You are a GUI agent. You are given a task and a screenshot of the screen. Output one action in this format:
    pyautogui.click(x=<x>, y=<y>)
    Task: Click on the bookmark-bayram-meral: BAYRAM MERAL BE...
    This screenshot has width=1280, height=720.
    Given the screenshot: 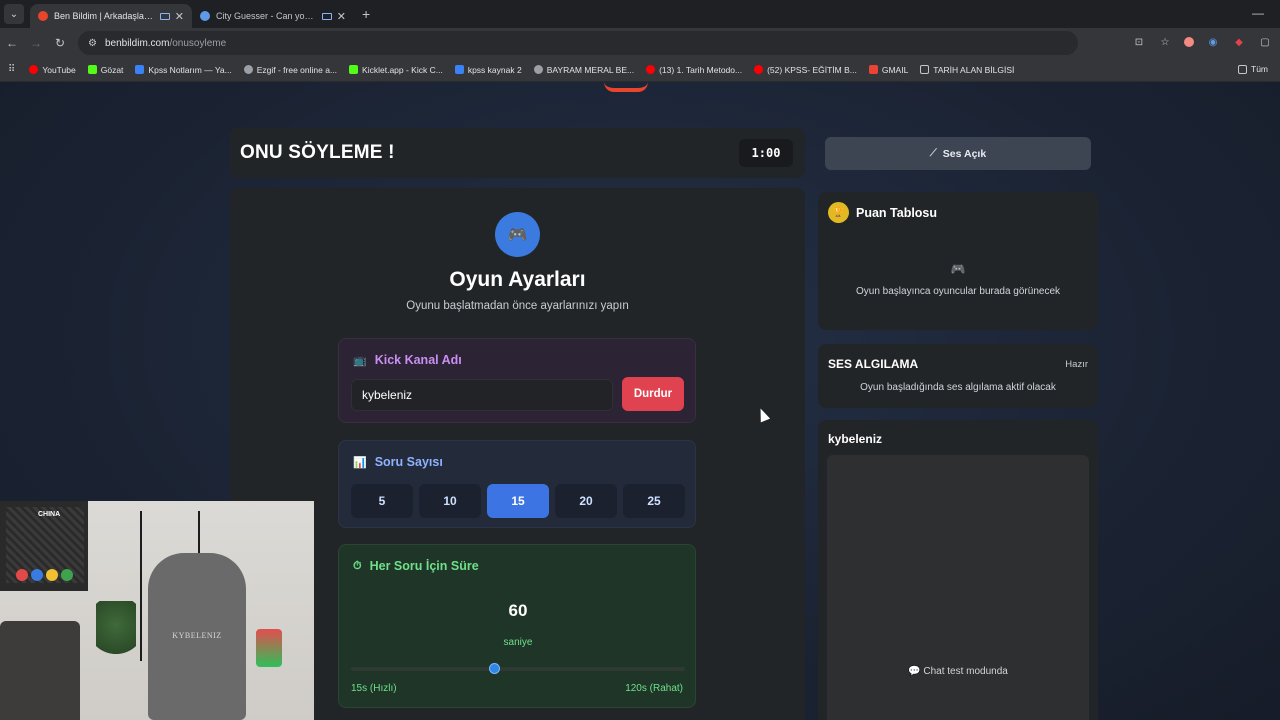 What is the action you would take?
    pyautogui.click(x=583, y=70)
    